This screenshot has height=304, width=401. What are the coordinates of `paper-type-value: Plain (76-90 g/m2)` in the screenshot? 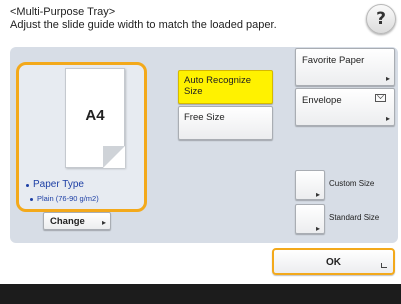 It's located at (68, 198).